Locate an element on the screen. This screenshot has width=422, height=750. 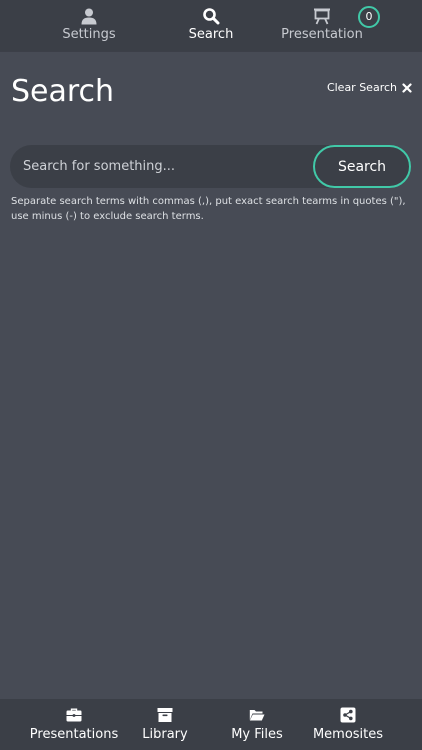
search-button: Search is located at coordinates (362, 166).